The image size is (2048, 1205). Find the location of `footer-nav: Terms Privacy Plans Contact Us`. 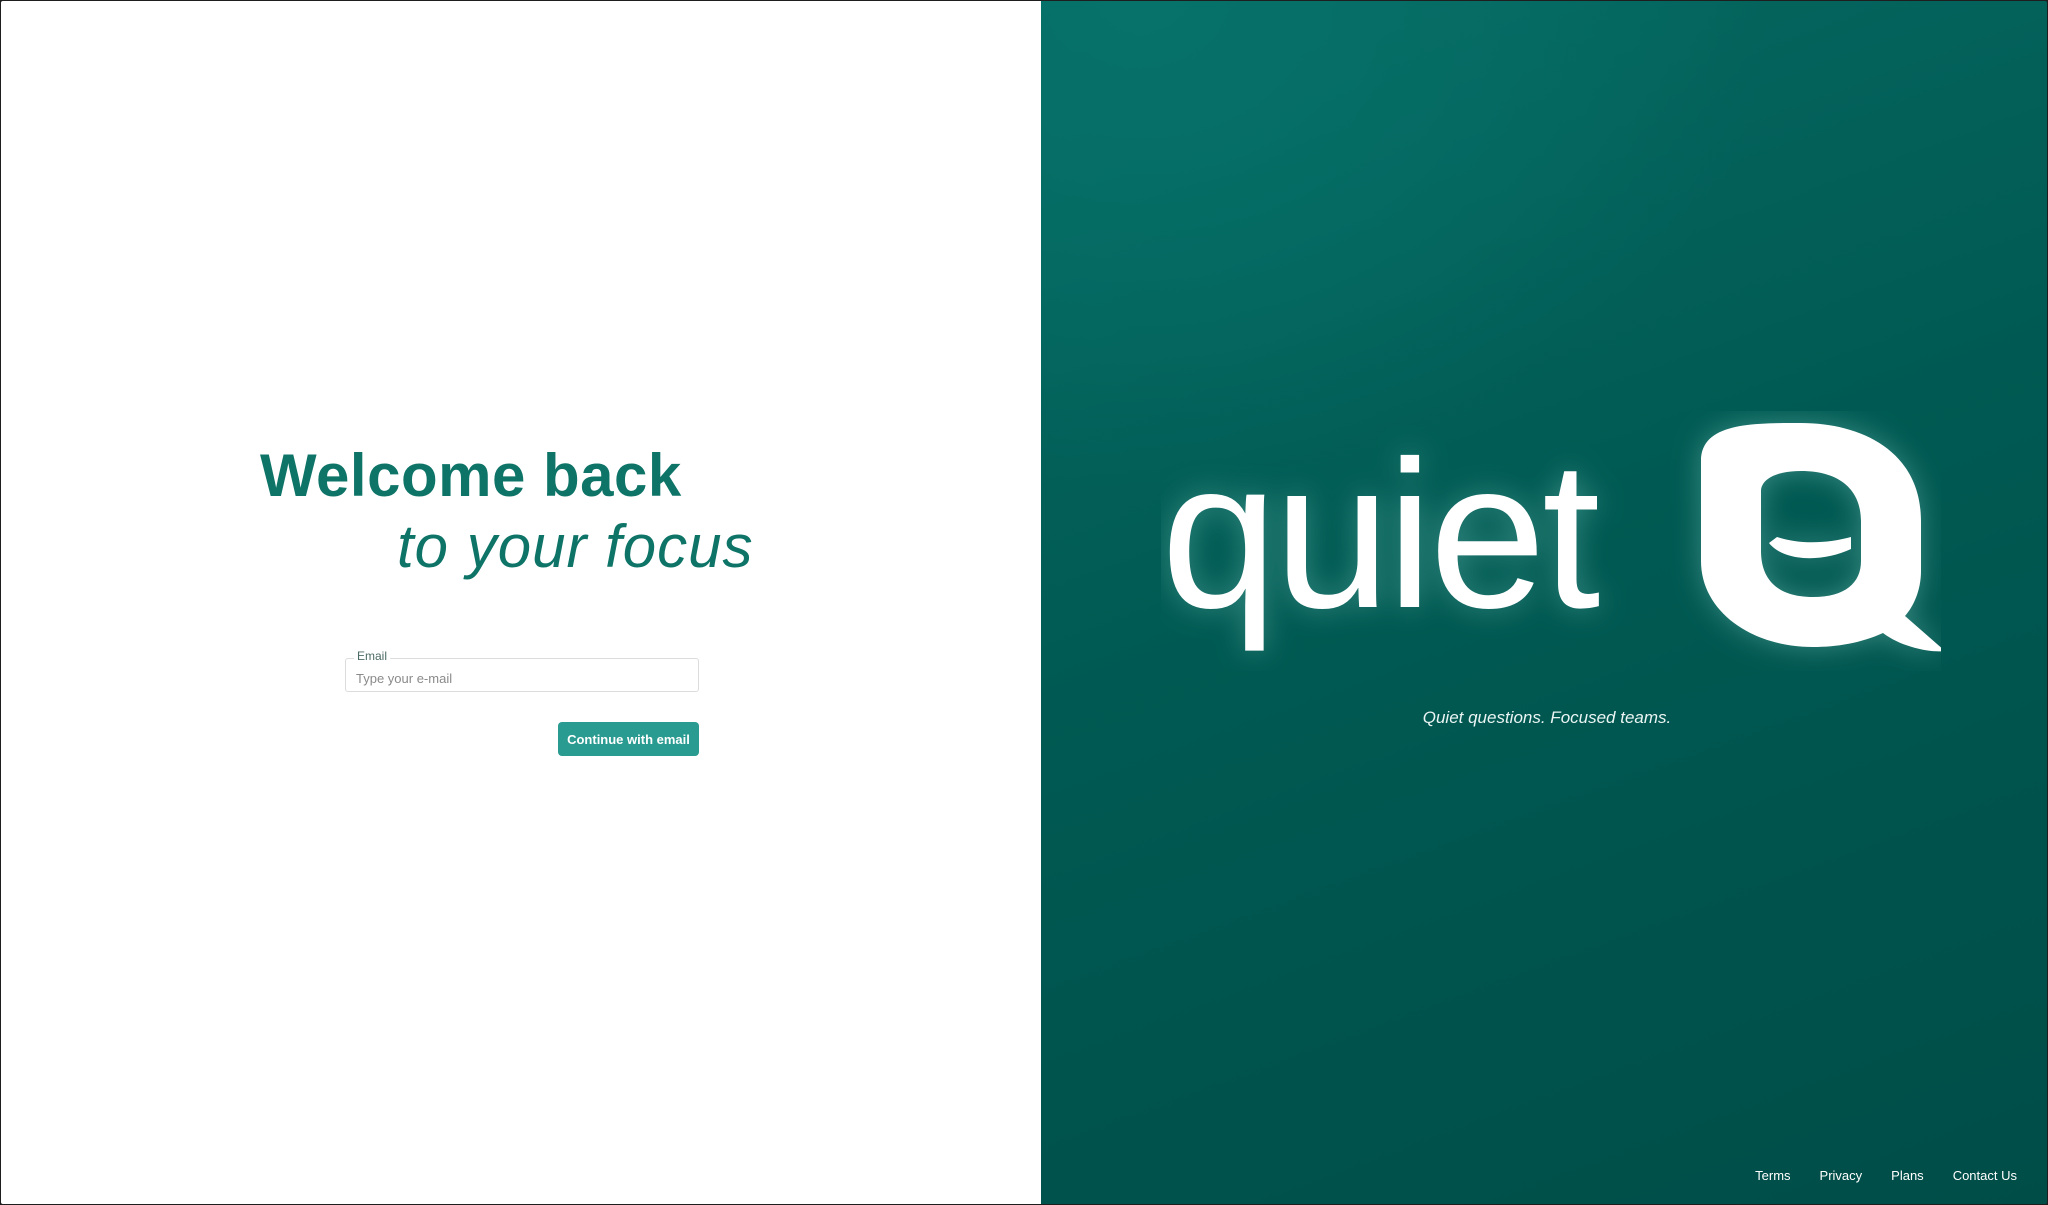

footer-nav: Terms Privacy Plans Contact Us is located at coordinates (1886, 1175).